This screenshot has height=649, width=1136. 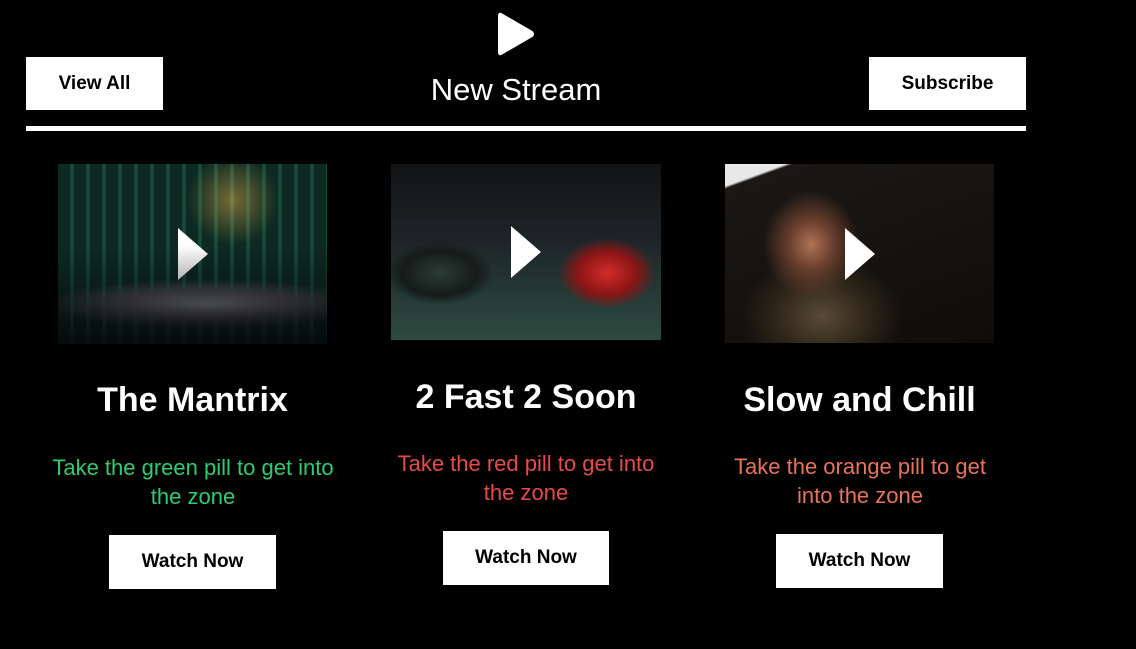 I want to click on card-thumbnail-2-fast-2-soon, so click(x=526, y=252).